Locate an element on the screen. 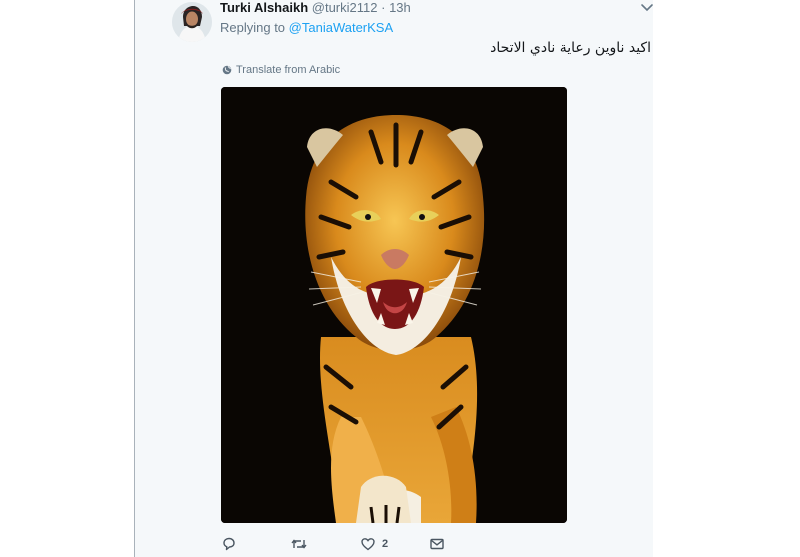  envelope-icon is located at coordinates (437, 544).